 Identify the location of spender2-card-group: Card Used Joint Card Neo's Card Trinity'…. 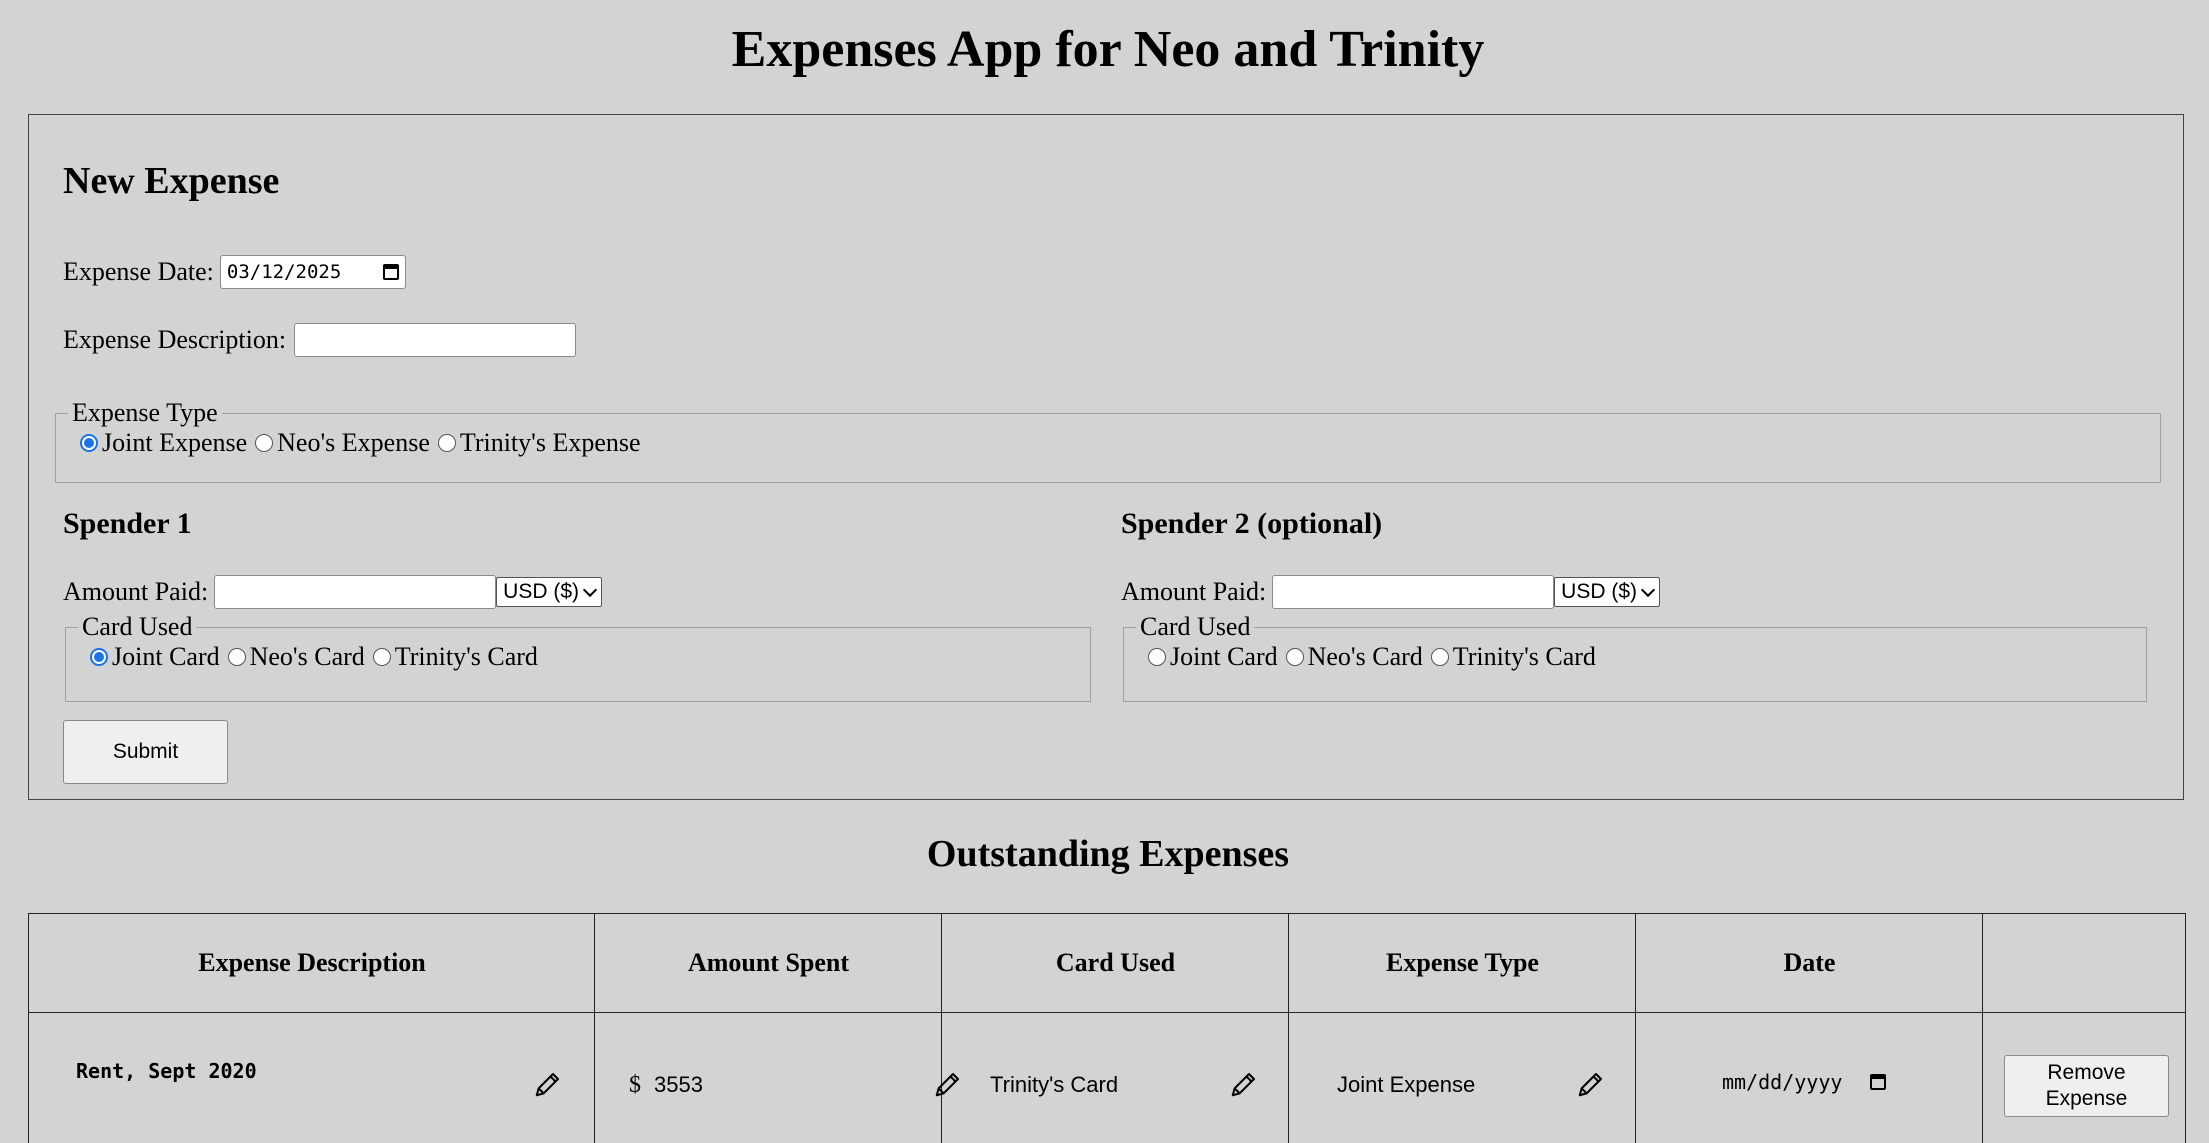
(1635, 657).